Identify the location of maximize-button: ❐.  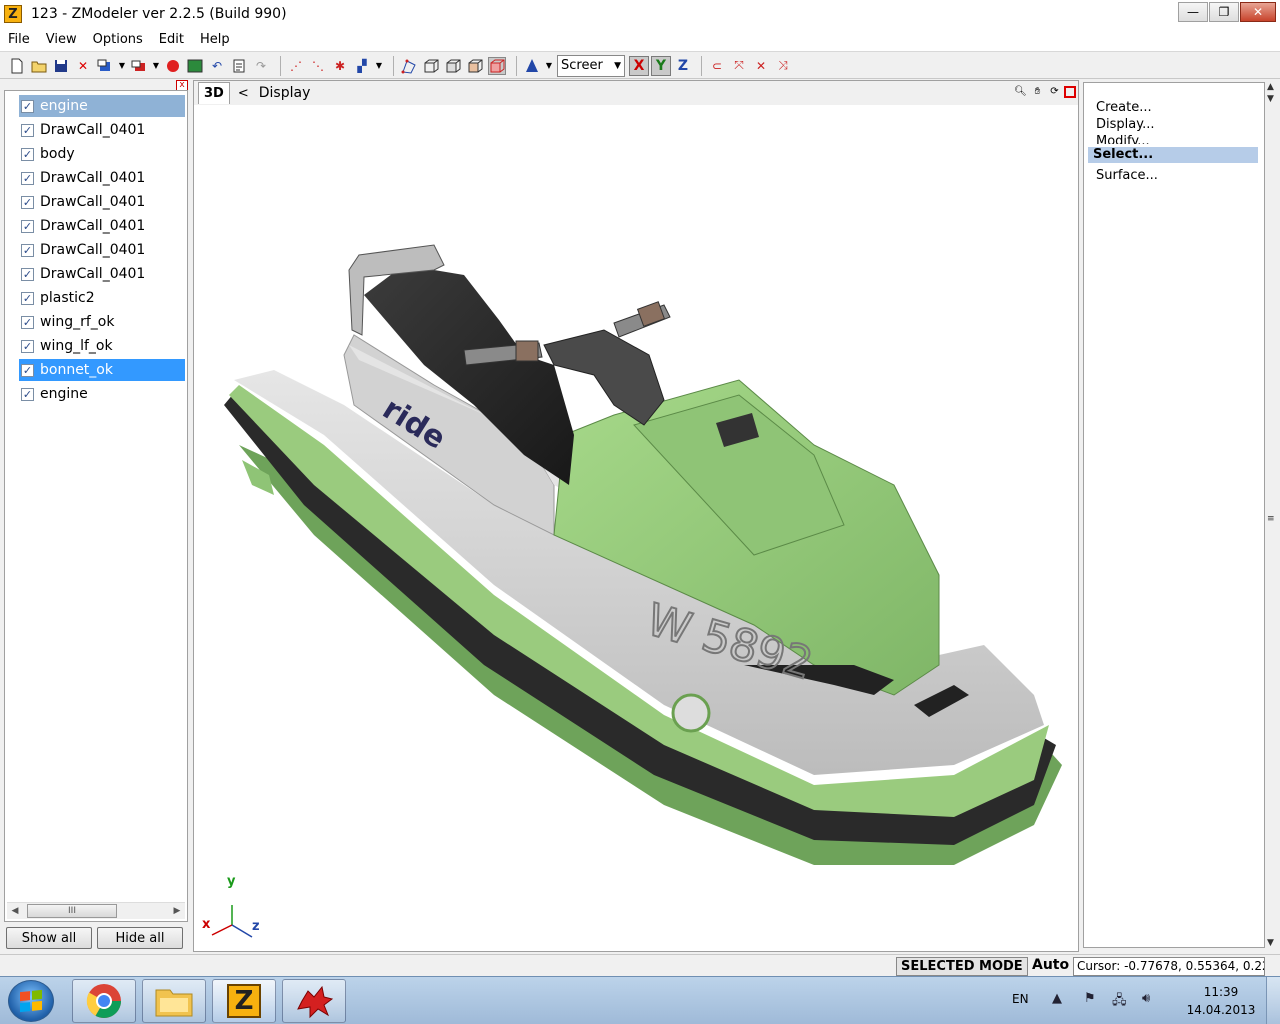
(1224, 12).